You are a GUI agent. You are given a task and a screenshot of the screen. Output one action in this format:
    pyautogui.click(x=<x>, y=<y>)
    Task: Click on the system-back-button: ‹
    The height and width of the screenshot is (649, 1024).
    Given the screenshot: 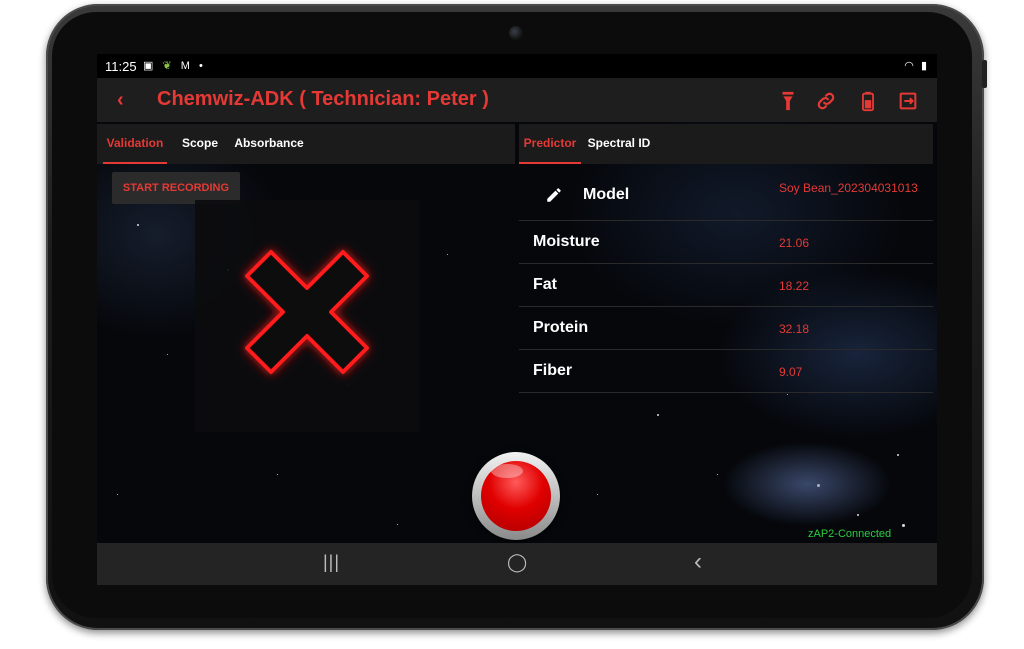 What is the action you would take?
    pyautogui.click(x=698, y=562)
    